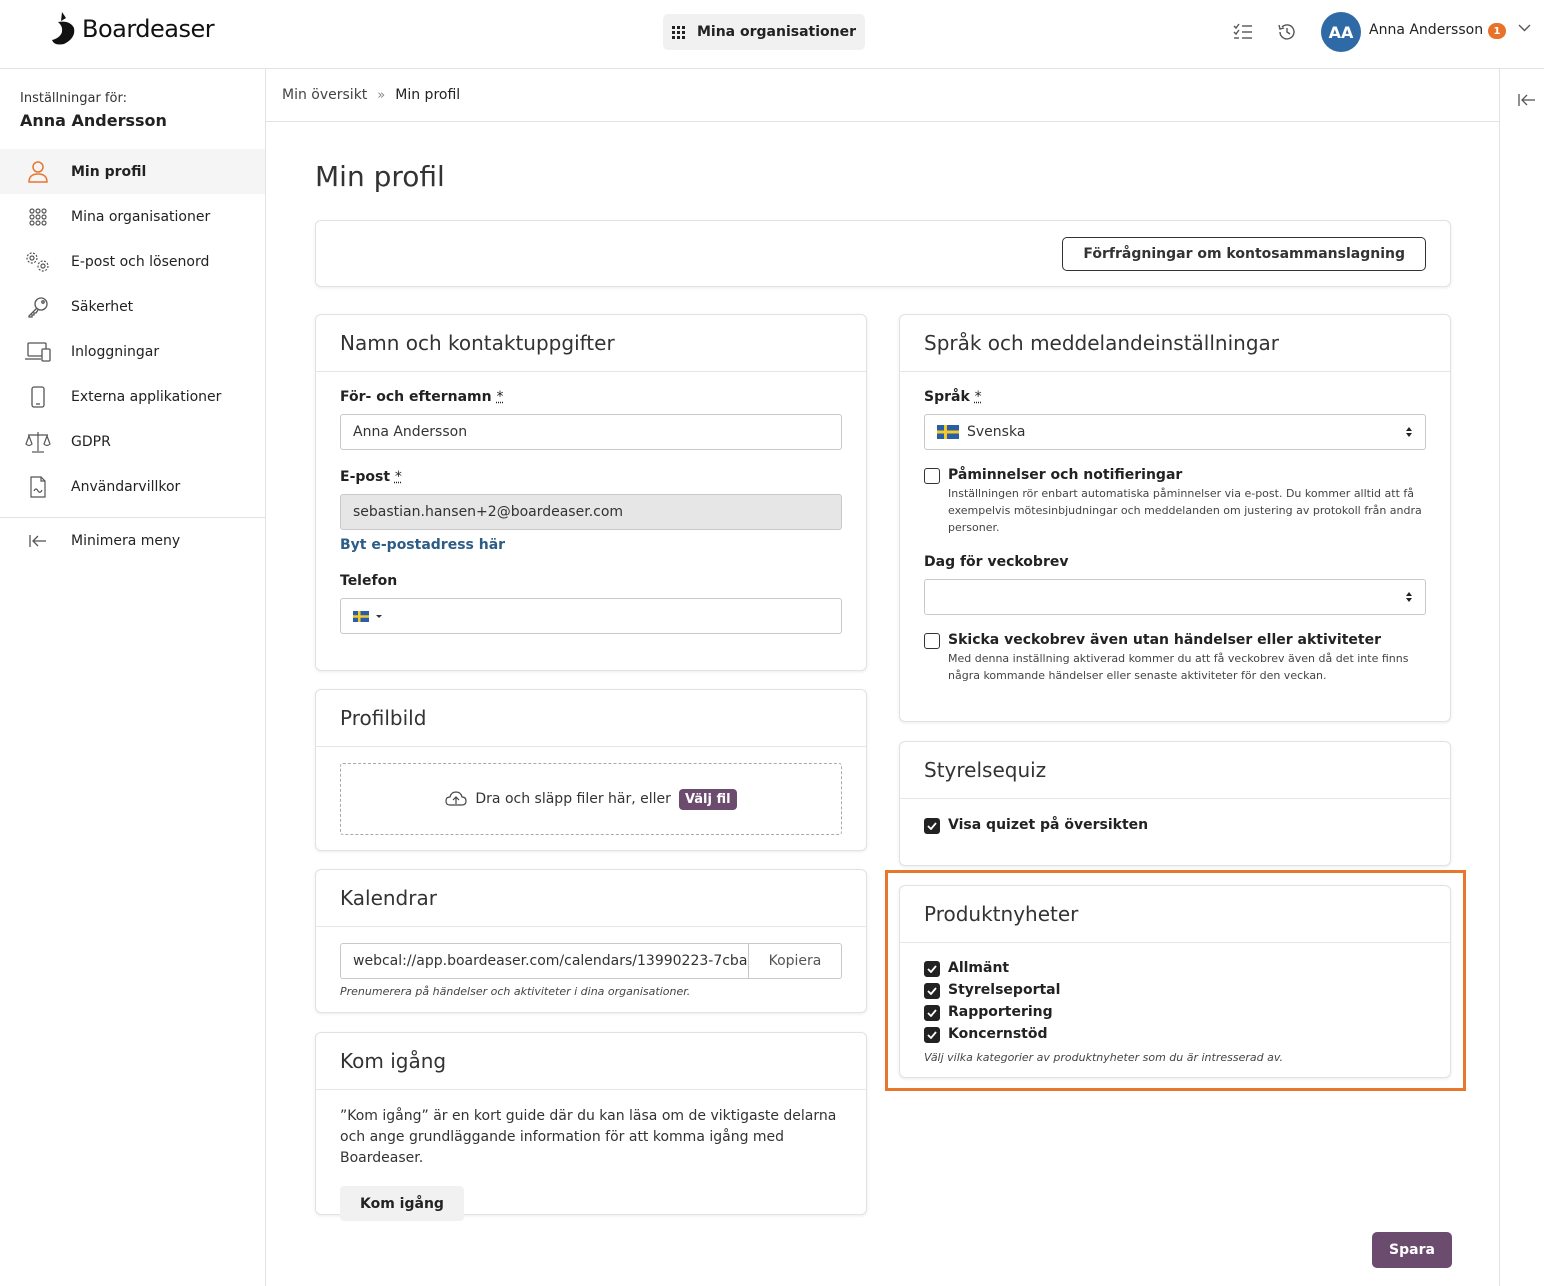 The image size is (1544, 1286). What do you see at coordinates (1244, 254) in the screenshot?
I see `merge-requests-button: Förfrågningar om kontosammanslagning` at bounding box center [1244, 254].